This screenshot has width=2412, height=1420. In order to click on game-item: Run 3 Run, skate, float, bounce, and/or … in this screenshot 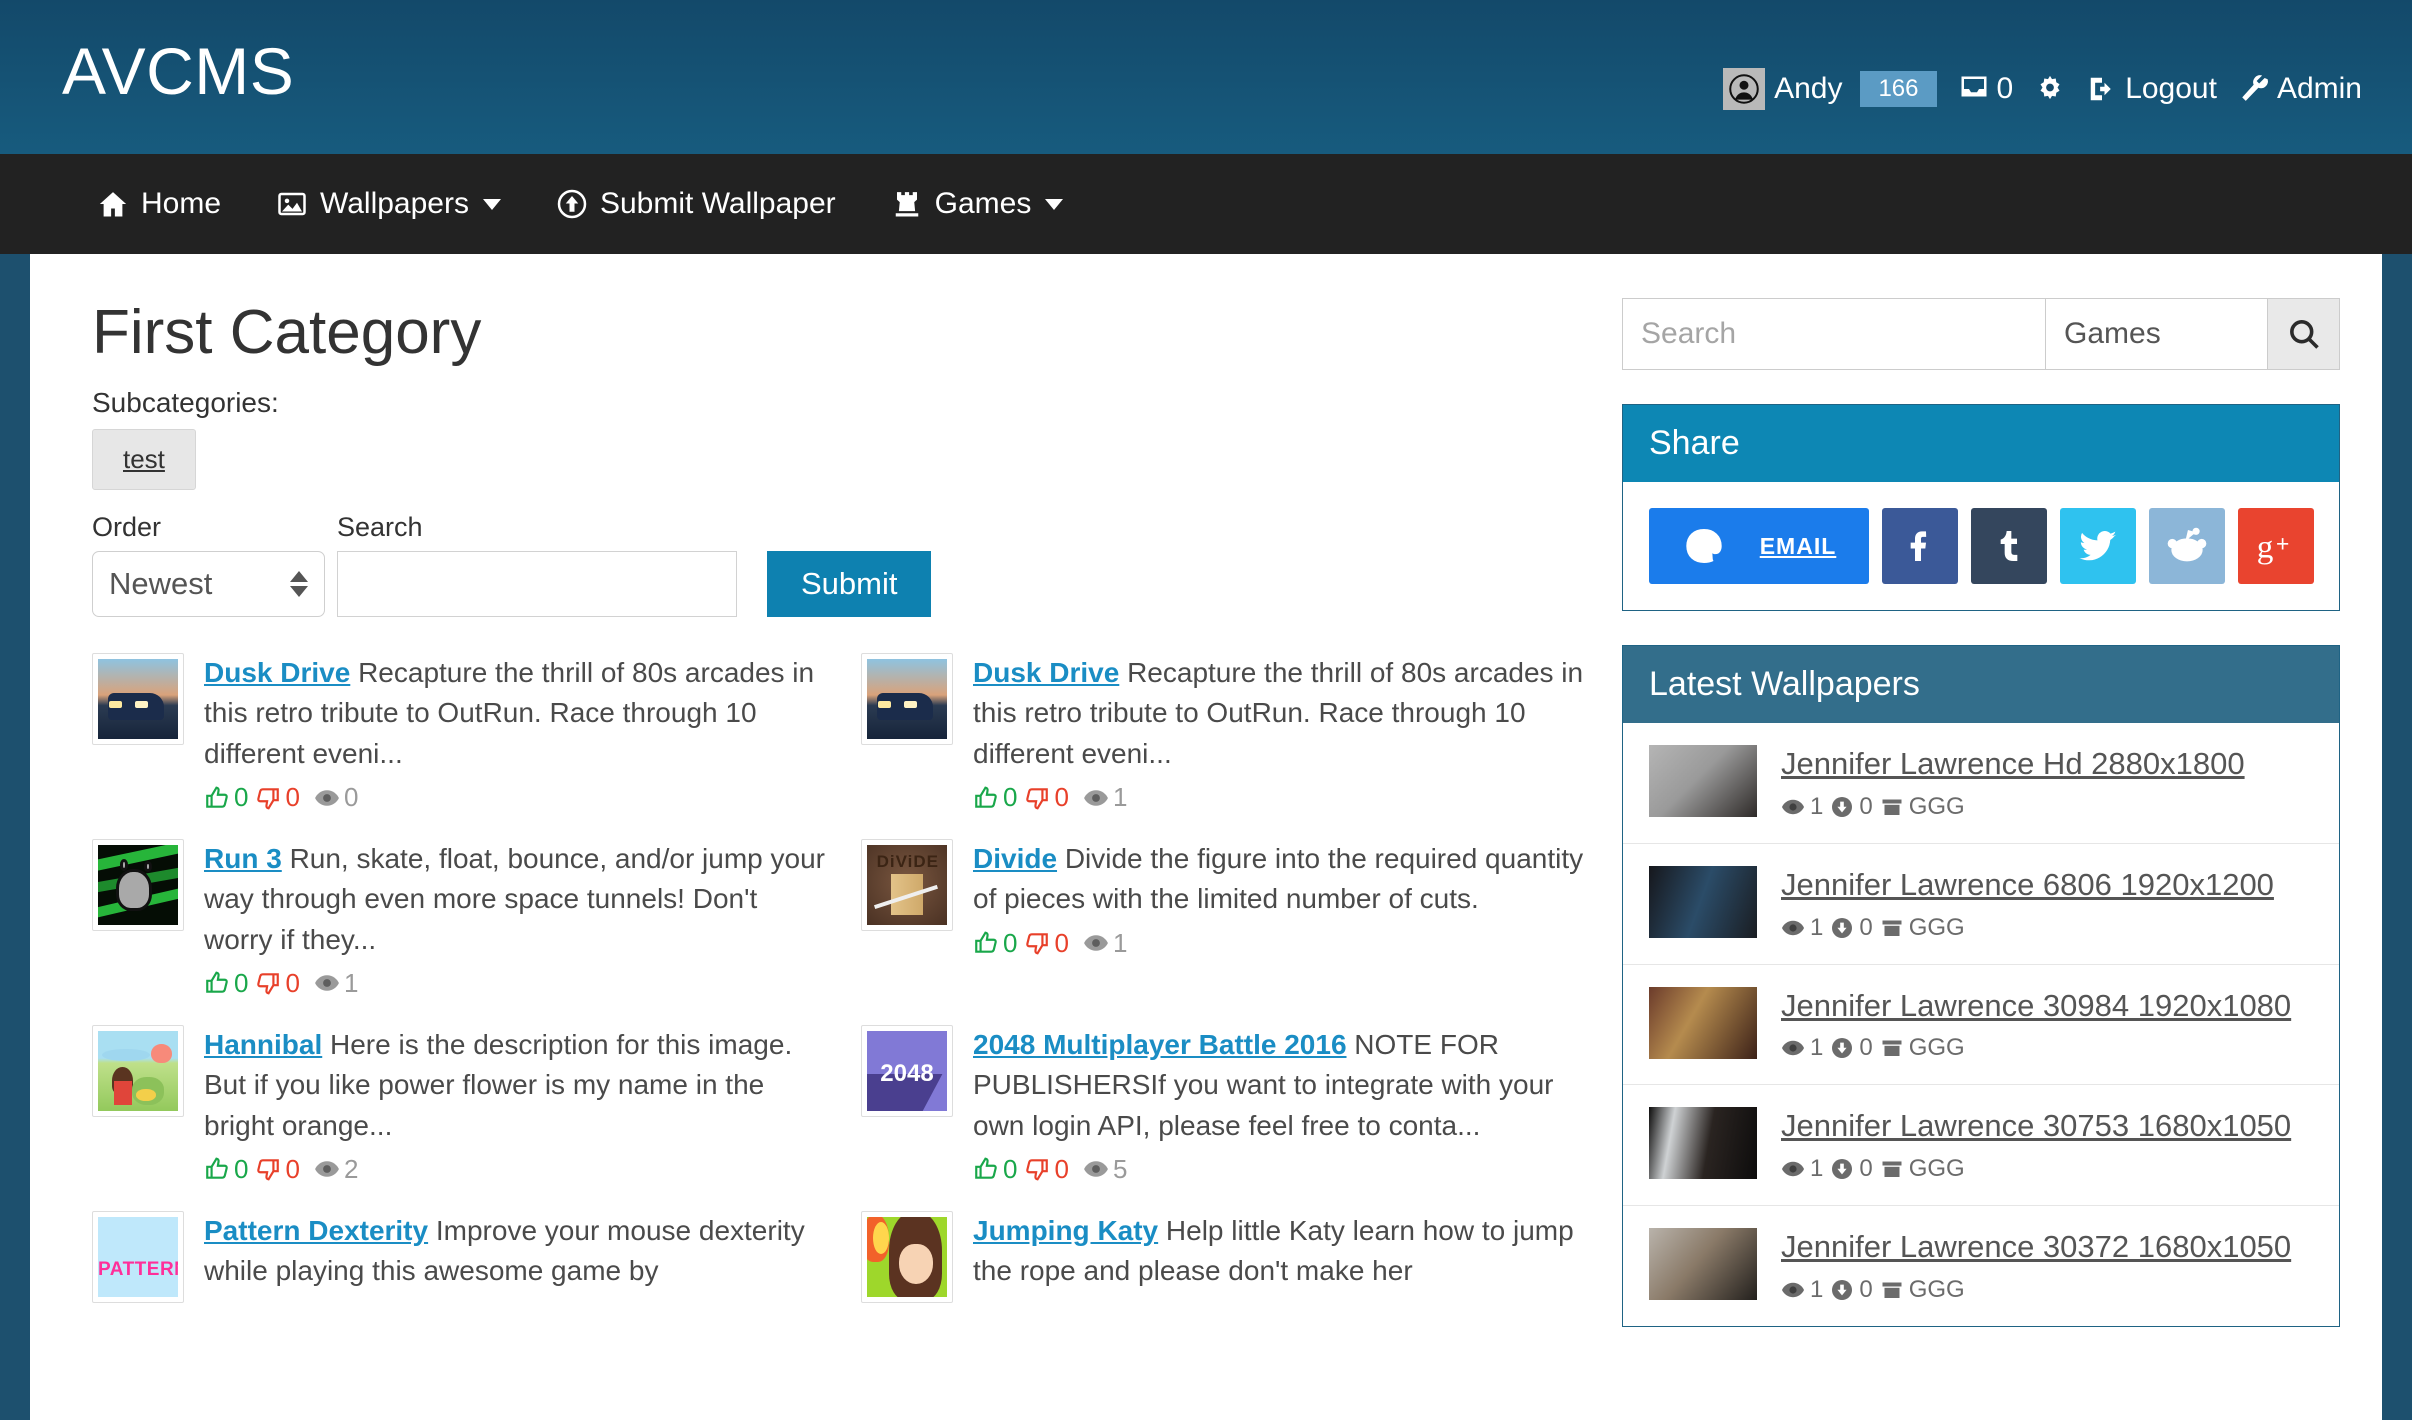, I will do `click(461, 927)`.